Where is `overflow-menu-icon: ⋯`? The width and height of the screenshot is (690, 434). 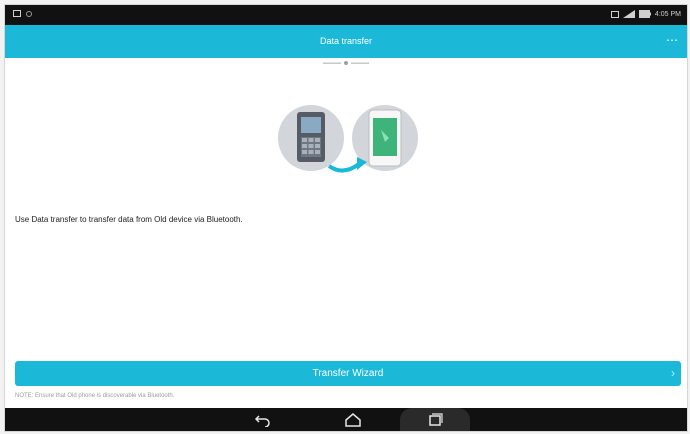 overflow-menu-icon: ⋯ is located at coordinates (672, 40).